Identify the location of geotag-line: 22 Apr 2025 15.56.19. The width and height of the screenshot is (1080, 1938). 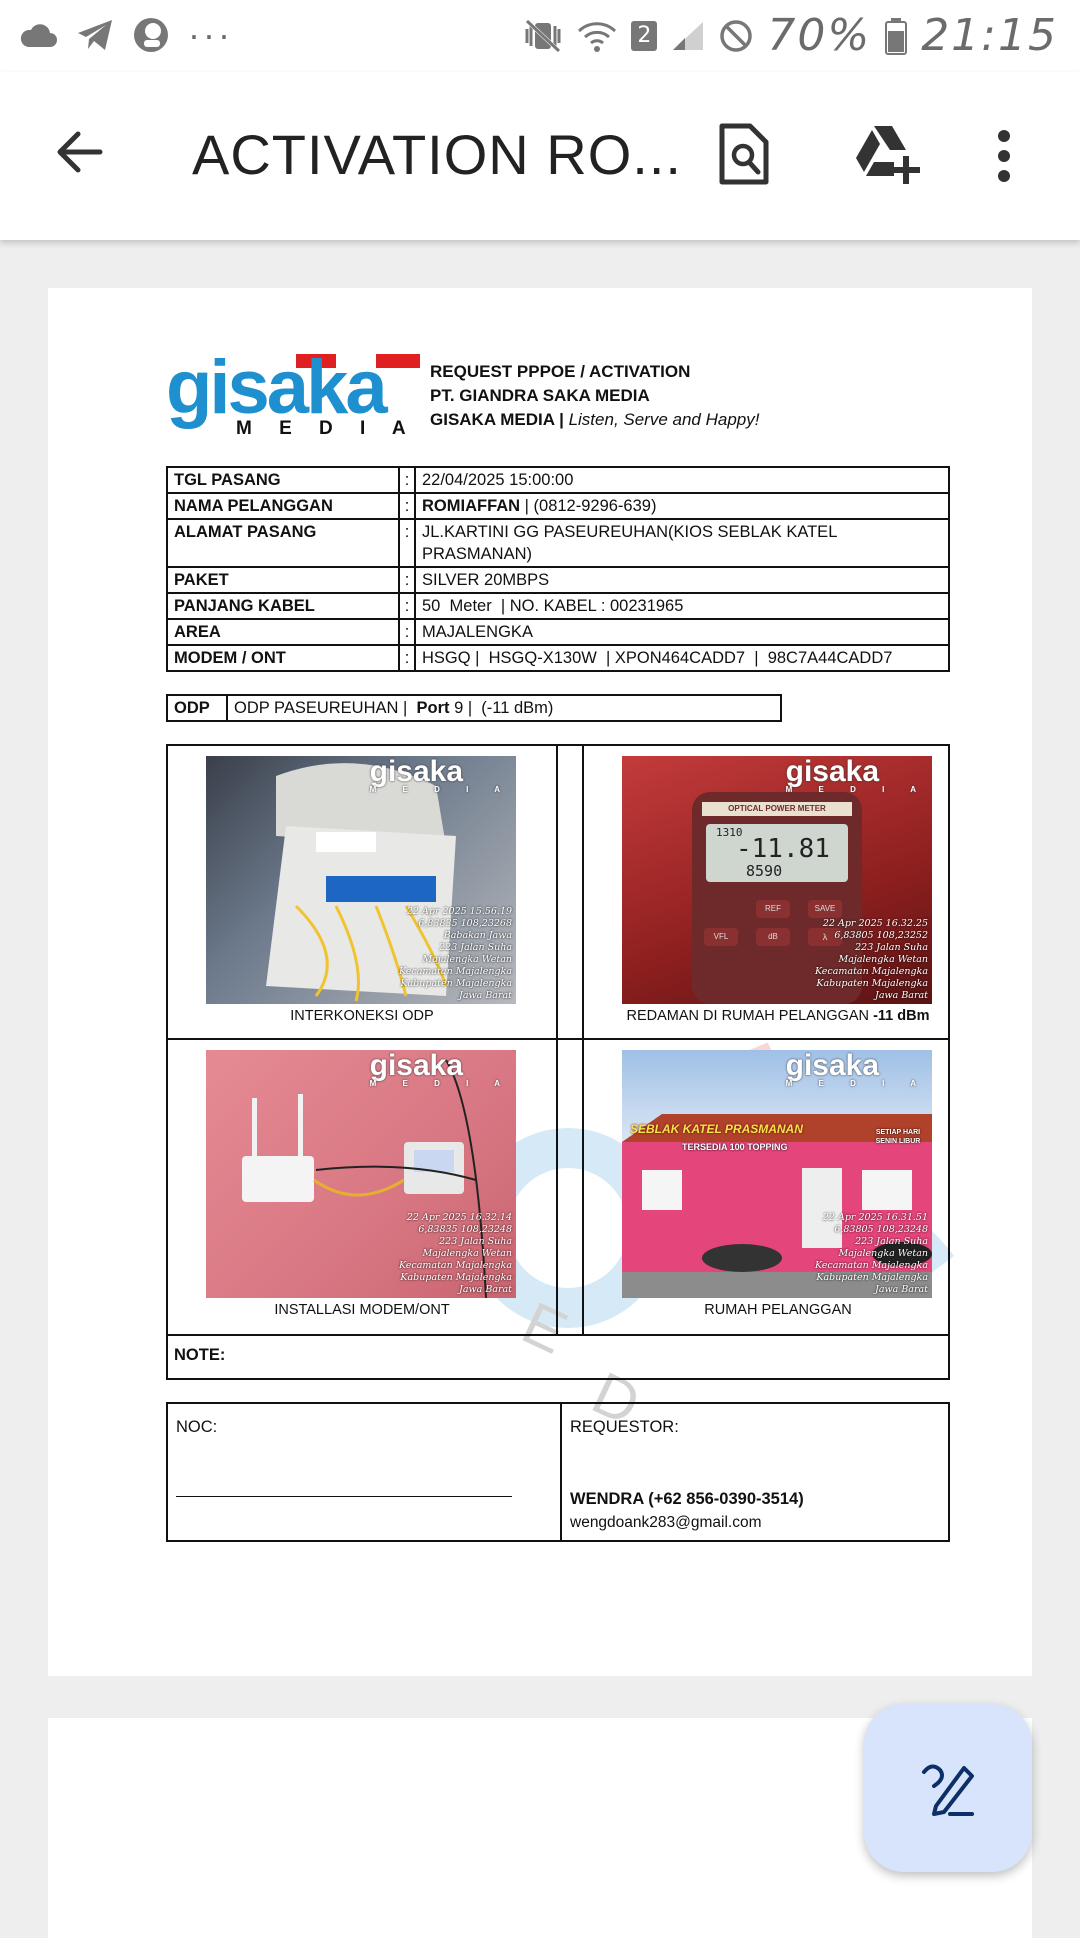
(459, 911).